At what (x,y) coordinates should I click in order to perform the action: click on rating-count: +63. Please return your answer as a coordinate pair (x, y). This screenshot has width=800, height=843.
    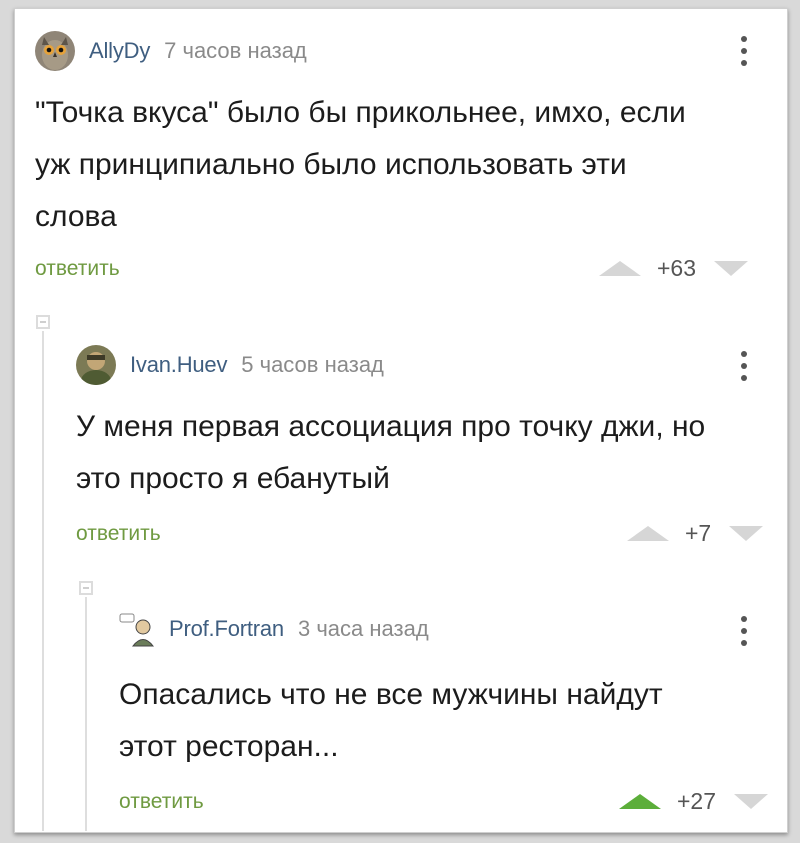
    Looking at the image, I should click on (677, 268).